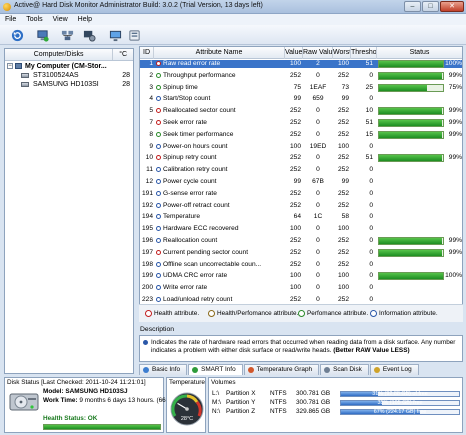 Image resolution: width=466 pixels, height=435 pixels. Describe the element at coordinates (219, 53) in the screenshot. I see `col-attribute-name: Attribute Name` at that location.